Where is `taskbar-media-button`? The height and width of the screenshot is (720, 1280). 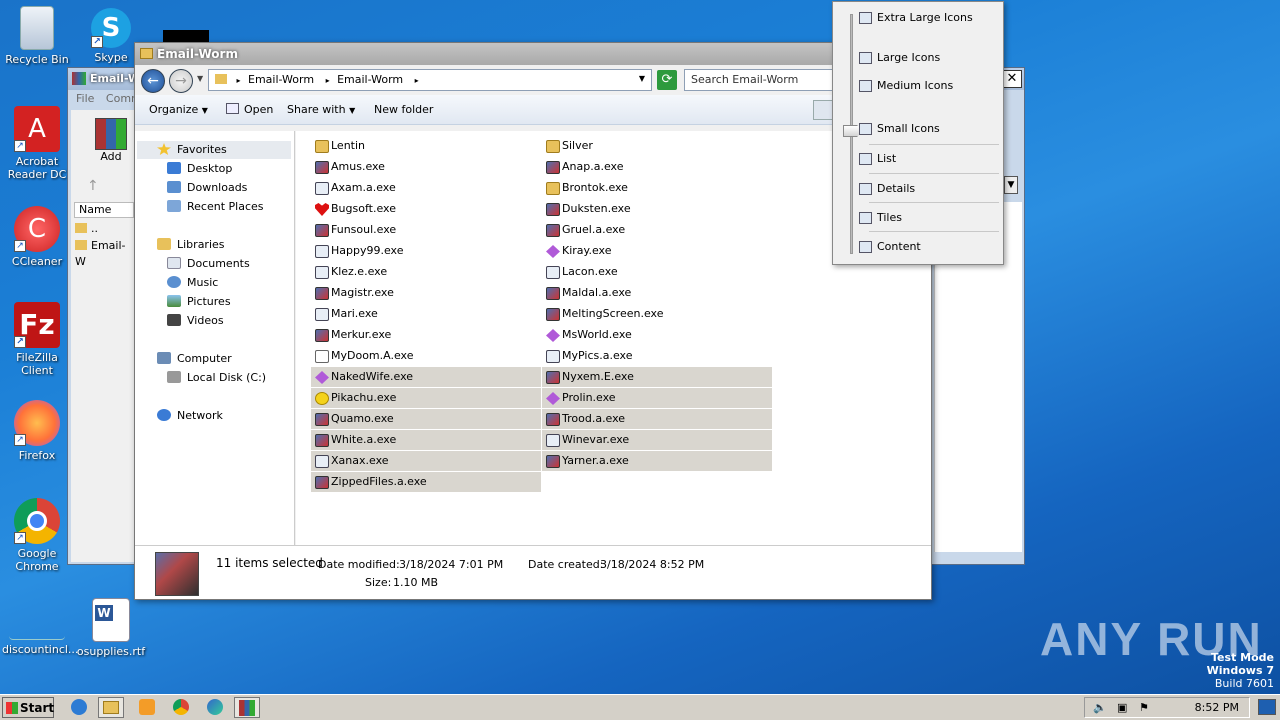 taskbar-media-button is located at coordinates (147, 707).